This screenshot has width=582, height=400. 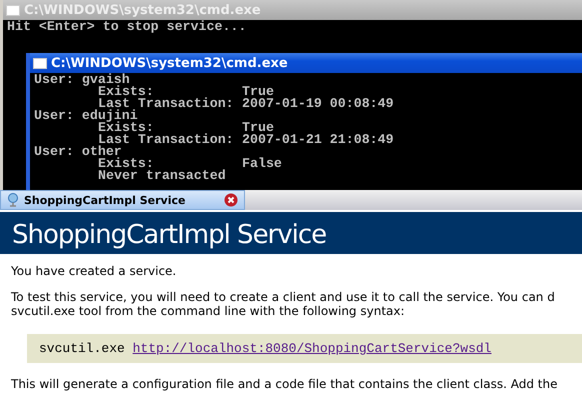 I want to click on console-label: Never transacted, so click(x=162, y=176).